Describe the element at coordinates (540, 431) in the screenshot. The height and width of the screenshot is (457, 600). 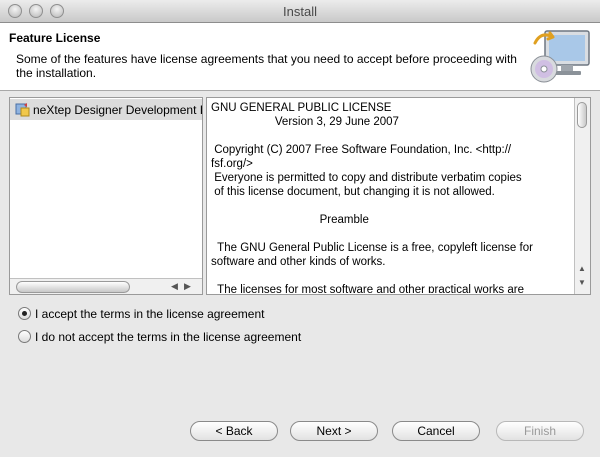
I see `finish-button: Finish` at that location.